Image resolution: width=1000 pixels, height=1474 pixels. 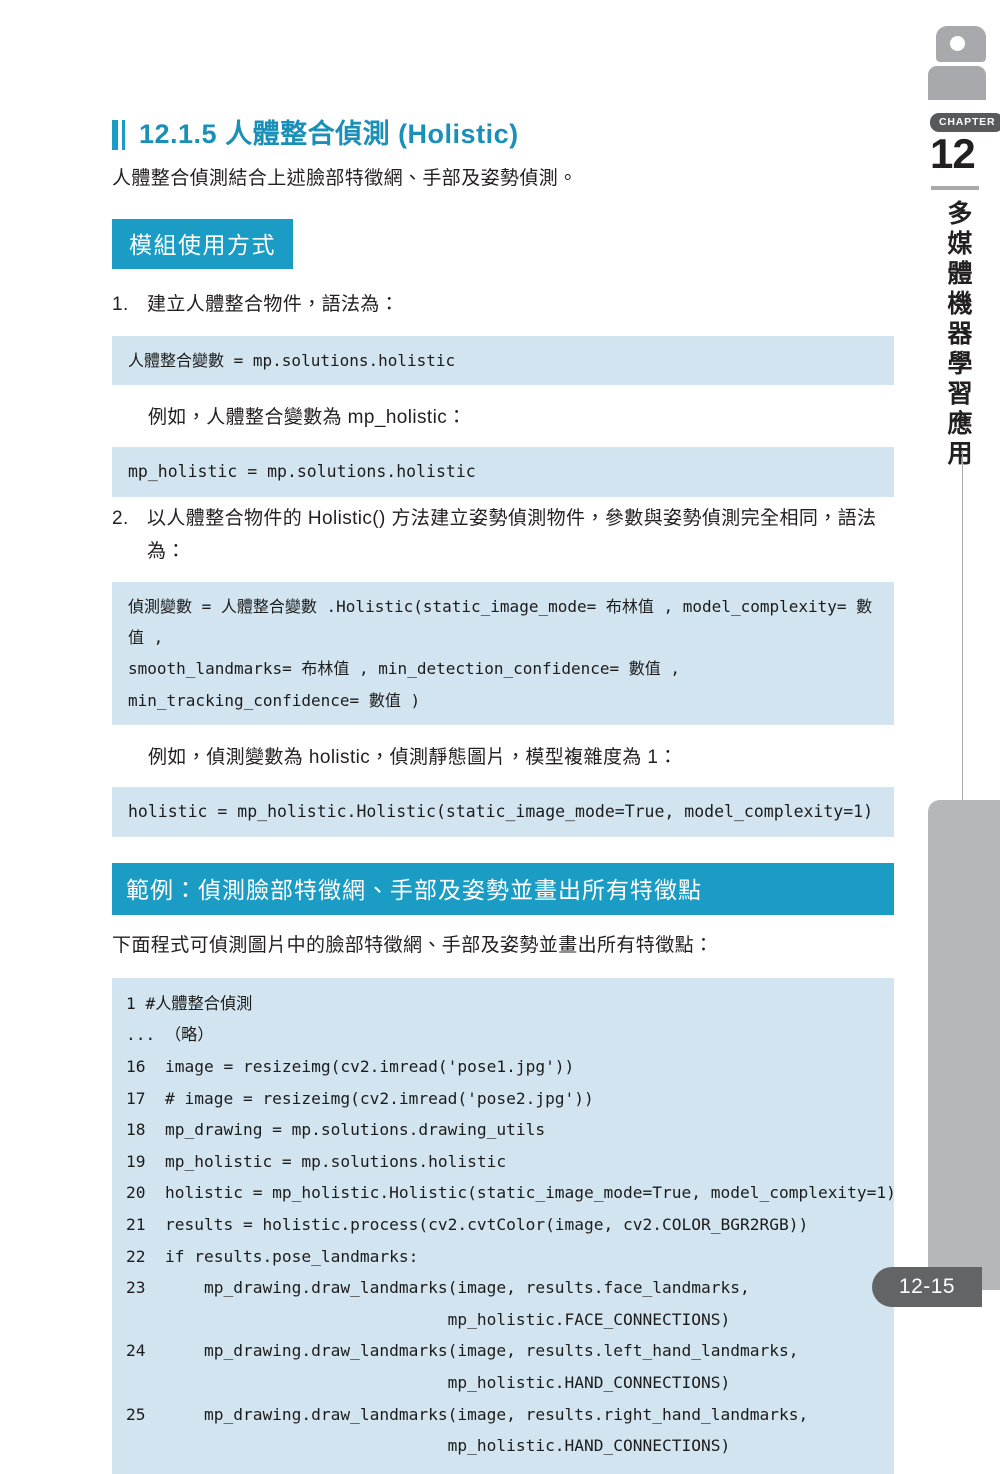 I want to click on list-item-marker: 1., so click(x=120, y=305).